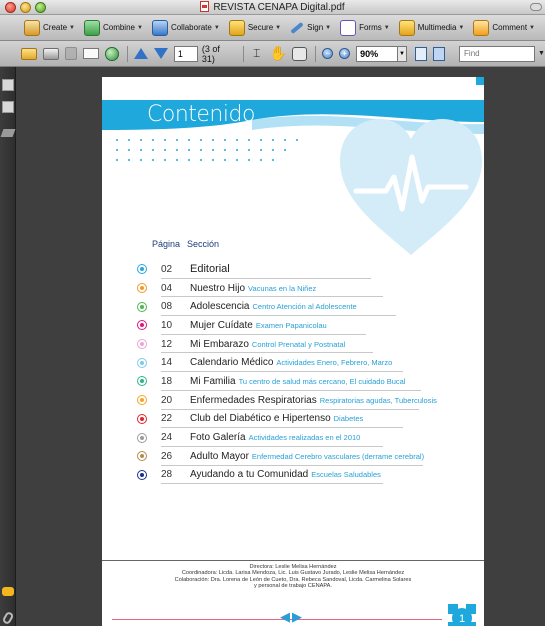 The width and height of the screenshot is (545, 626). I want to click on find-options-chevron-icon: ▼, so click(541, 53).